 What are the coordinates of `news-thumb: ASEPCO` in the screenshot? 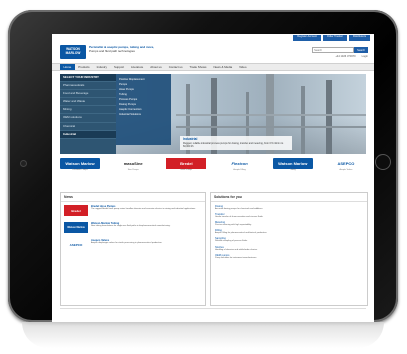 It's located at (76, 244).